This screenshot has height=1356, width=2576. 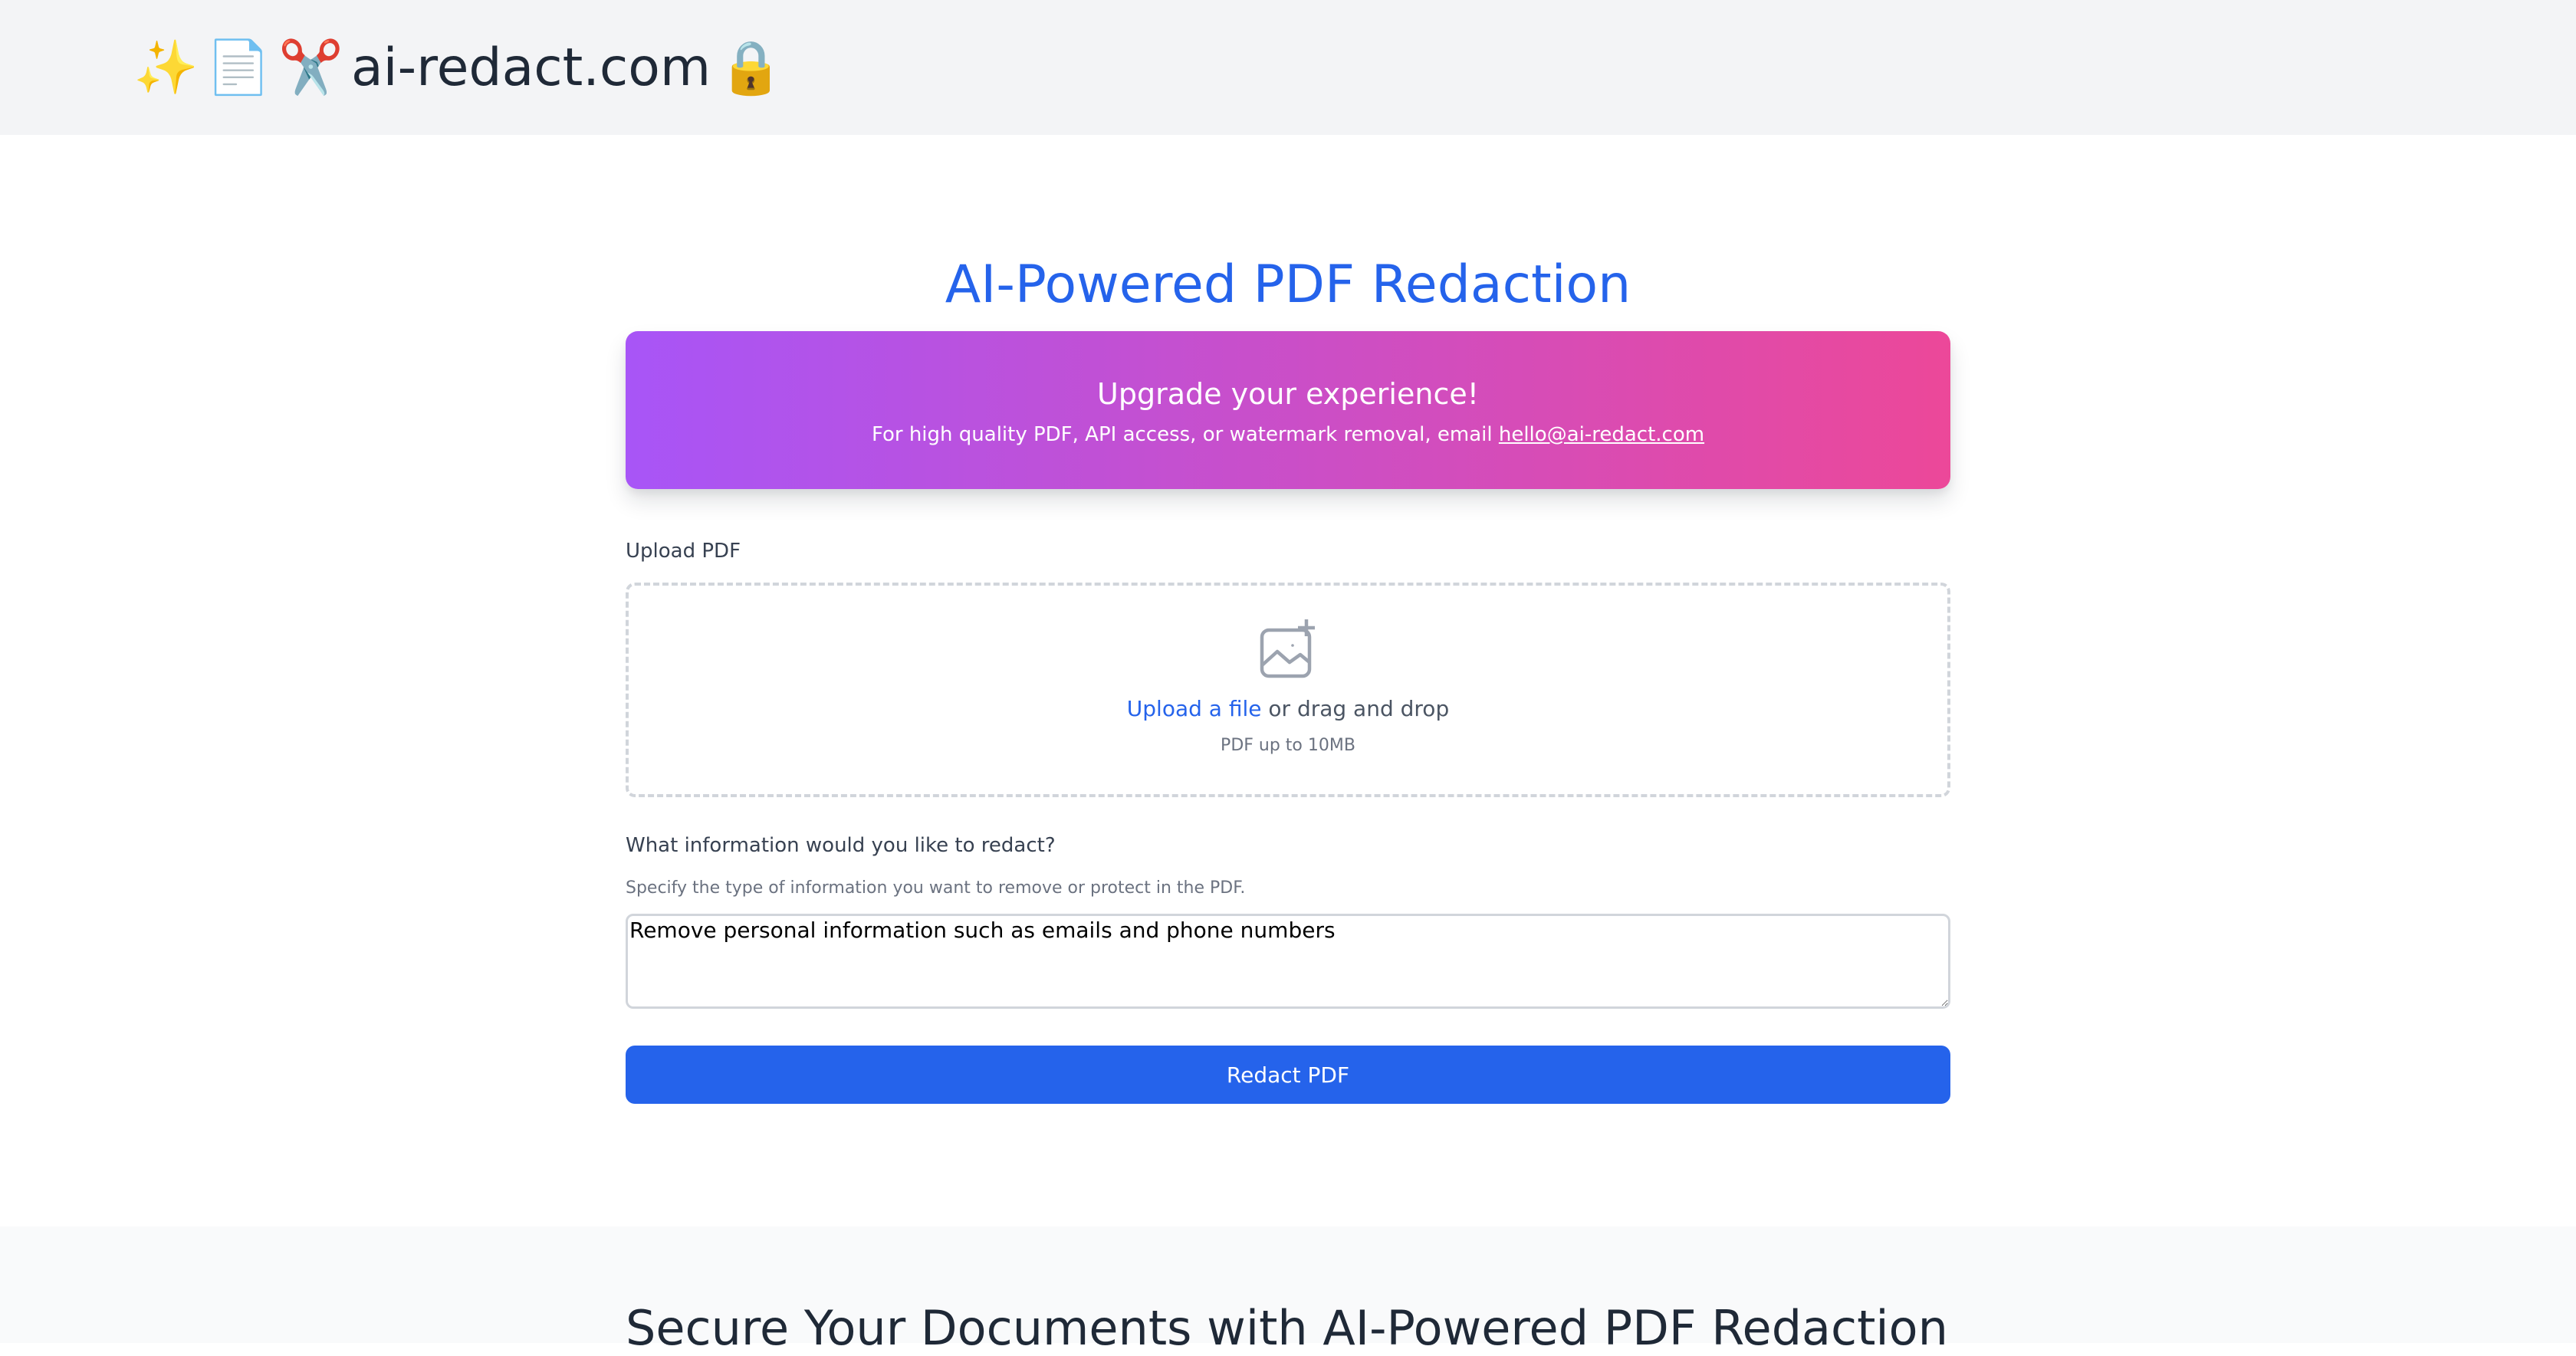 What do you see at coordinates (311, 68) in the screenshot?
I see `scissors-icon: ✂️` at bounding box center [311, 68].